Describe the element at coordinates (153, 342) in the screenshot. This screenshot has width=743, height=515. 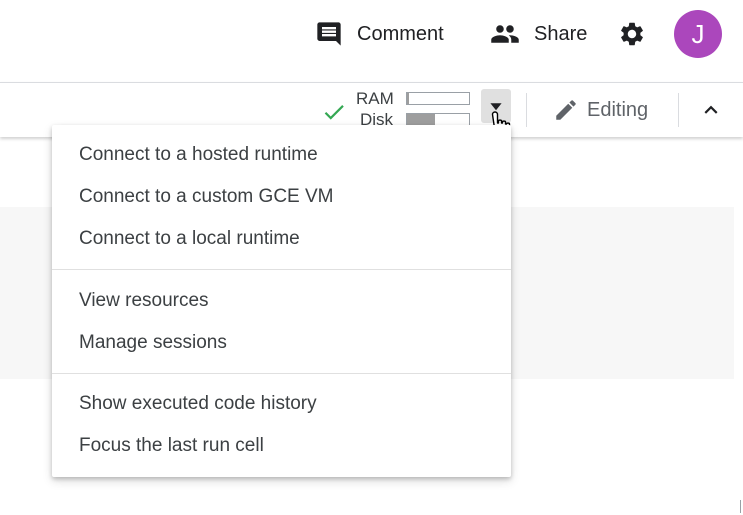
I see `menu-item-label: Manage sessions` at that location.